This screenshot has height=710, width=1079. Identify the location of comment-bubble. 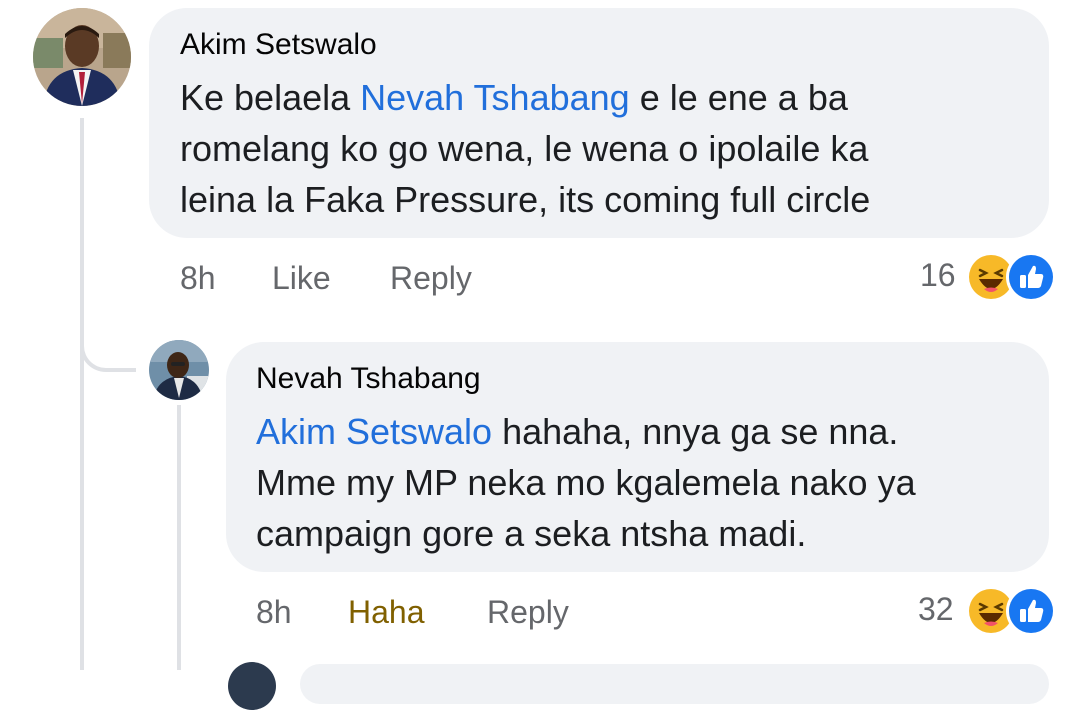
(674, 684).